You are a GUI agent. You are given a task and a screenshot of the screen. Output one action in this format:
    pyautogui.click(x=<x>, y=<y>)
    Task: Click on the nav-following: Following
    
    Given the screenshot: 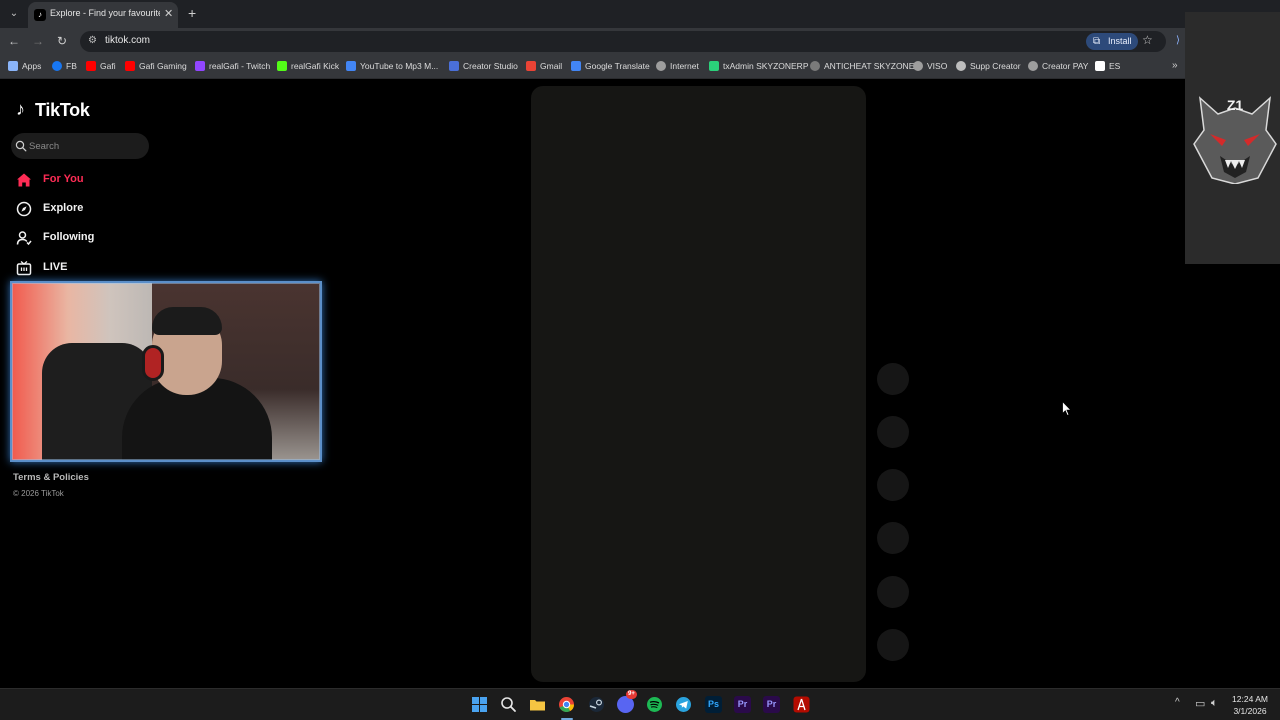 What is the action you would take?
    pyautogui.click(x=89, y=239)
    